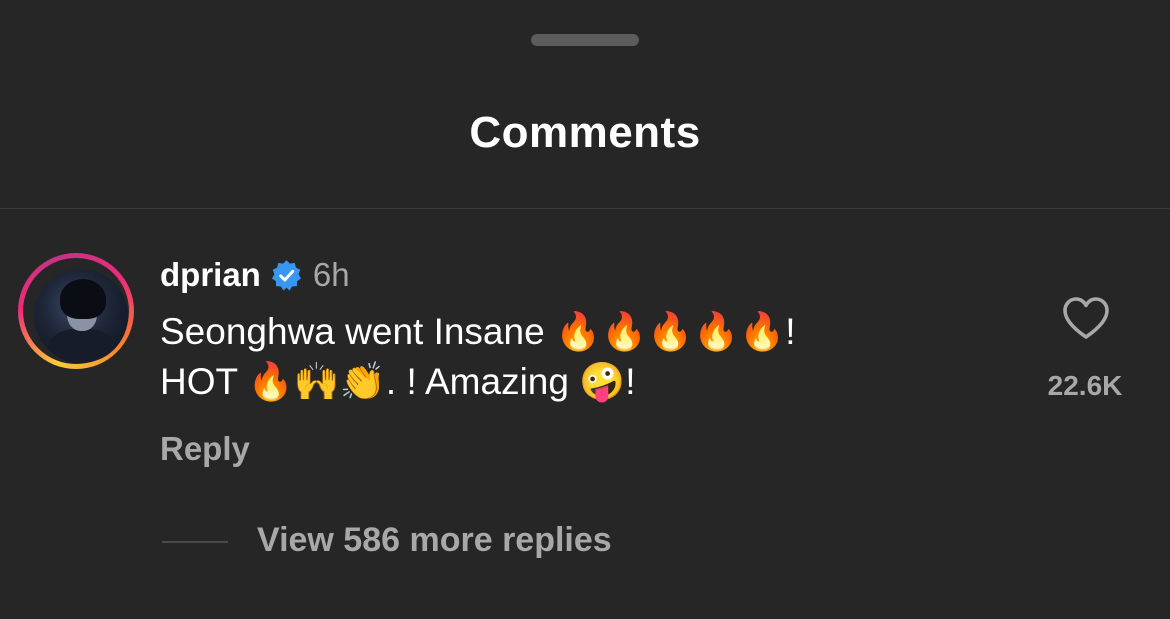 The height and width of the screenshot is (619, 1170). I want to click on reply-button: Reply, so click(205, 449).